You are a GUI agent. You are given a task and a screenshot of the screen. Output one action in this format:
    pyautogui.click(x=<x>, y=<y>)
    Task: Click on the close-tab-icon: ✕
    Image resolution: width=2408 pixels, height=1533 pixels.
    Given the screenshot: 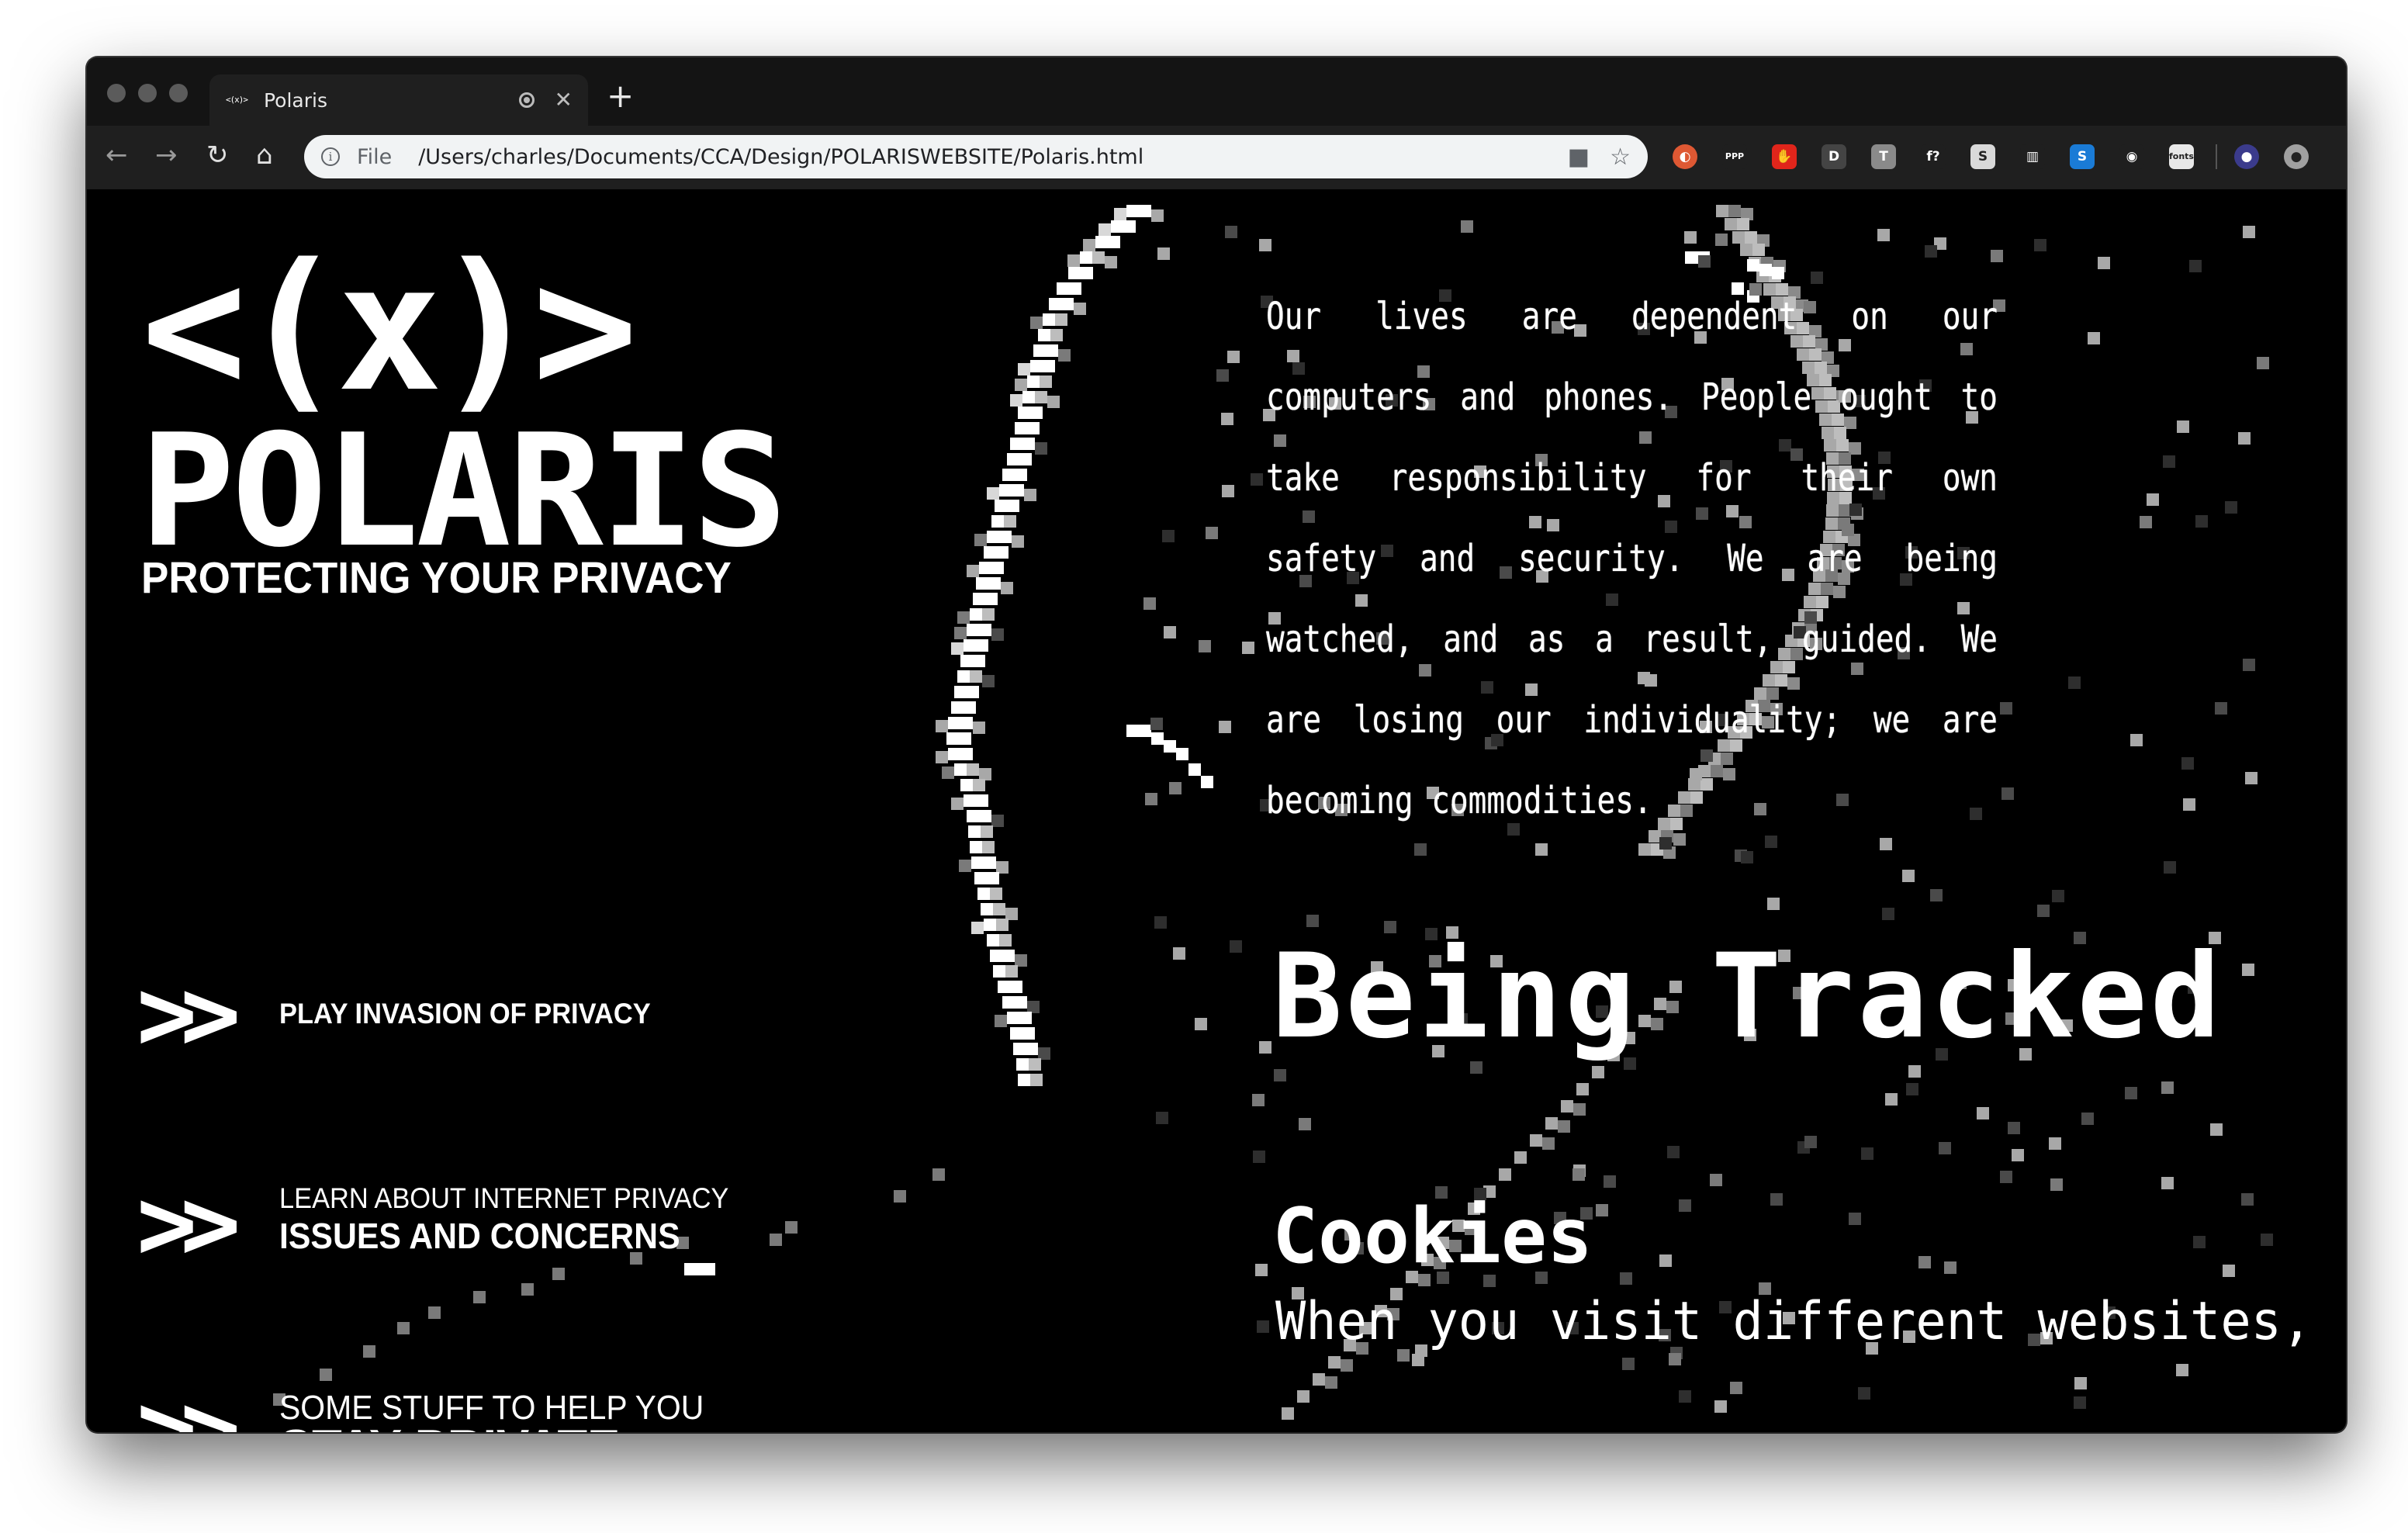 What is the action you would take?
    pyautogui.click(x=564, y=100)
    